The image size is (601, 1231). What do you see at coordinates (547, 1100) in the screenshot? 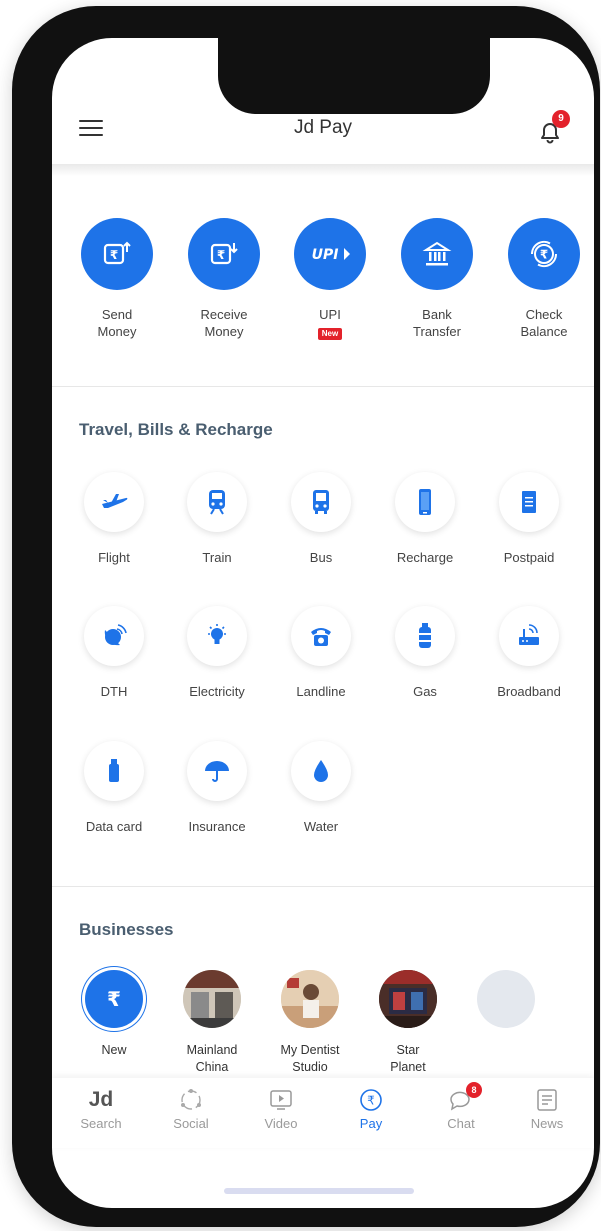
I see `news-icon` at bounding box center [547, 1100].